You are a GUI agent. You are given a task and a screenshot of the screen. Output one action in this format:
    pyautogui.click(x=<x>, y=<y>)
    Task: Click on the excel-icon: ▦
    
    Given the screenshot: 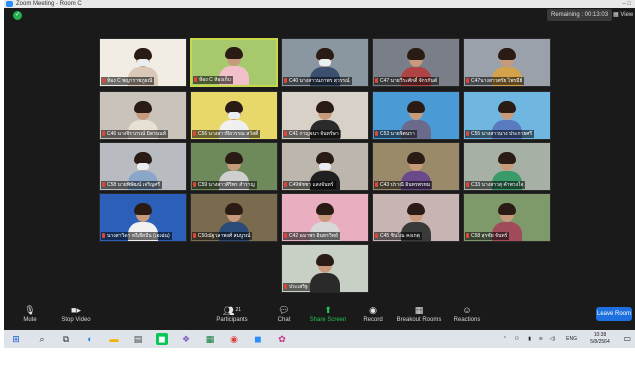 What is the action you would take?
    pyautogui.click(x=210, y=339)
    